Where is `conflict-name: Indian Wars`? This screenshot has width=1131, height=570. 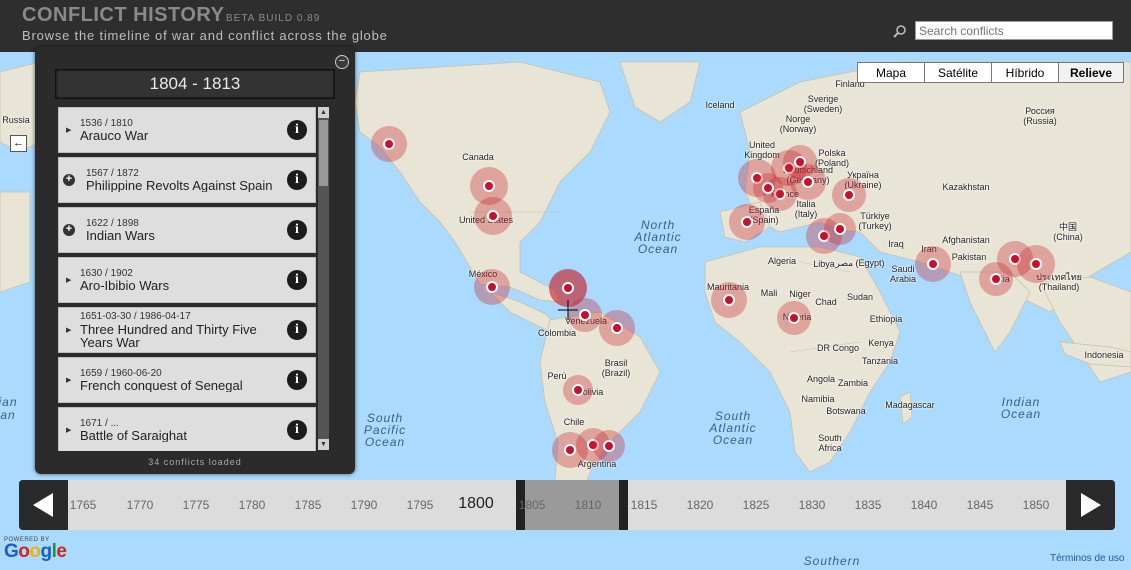 conflict-name: Indian Wars is located at coordinates (120, 235).